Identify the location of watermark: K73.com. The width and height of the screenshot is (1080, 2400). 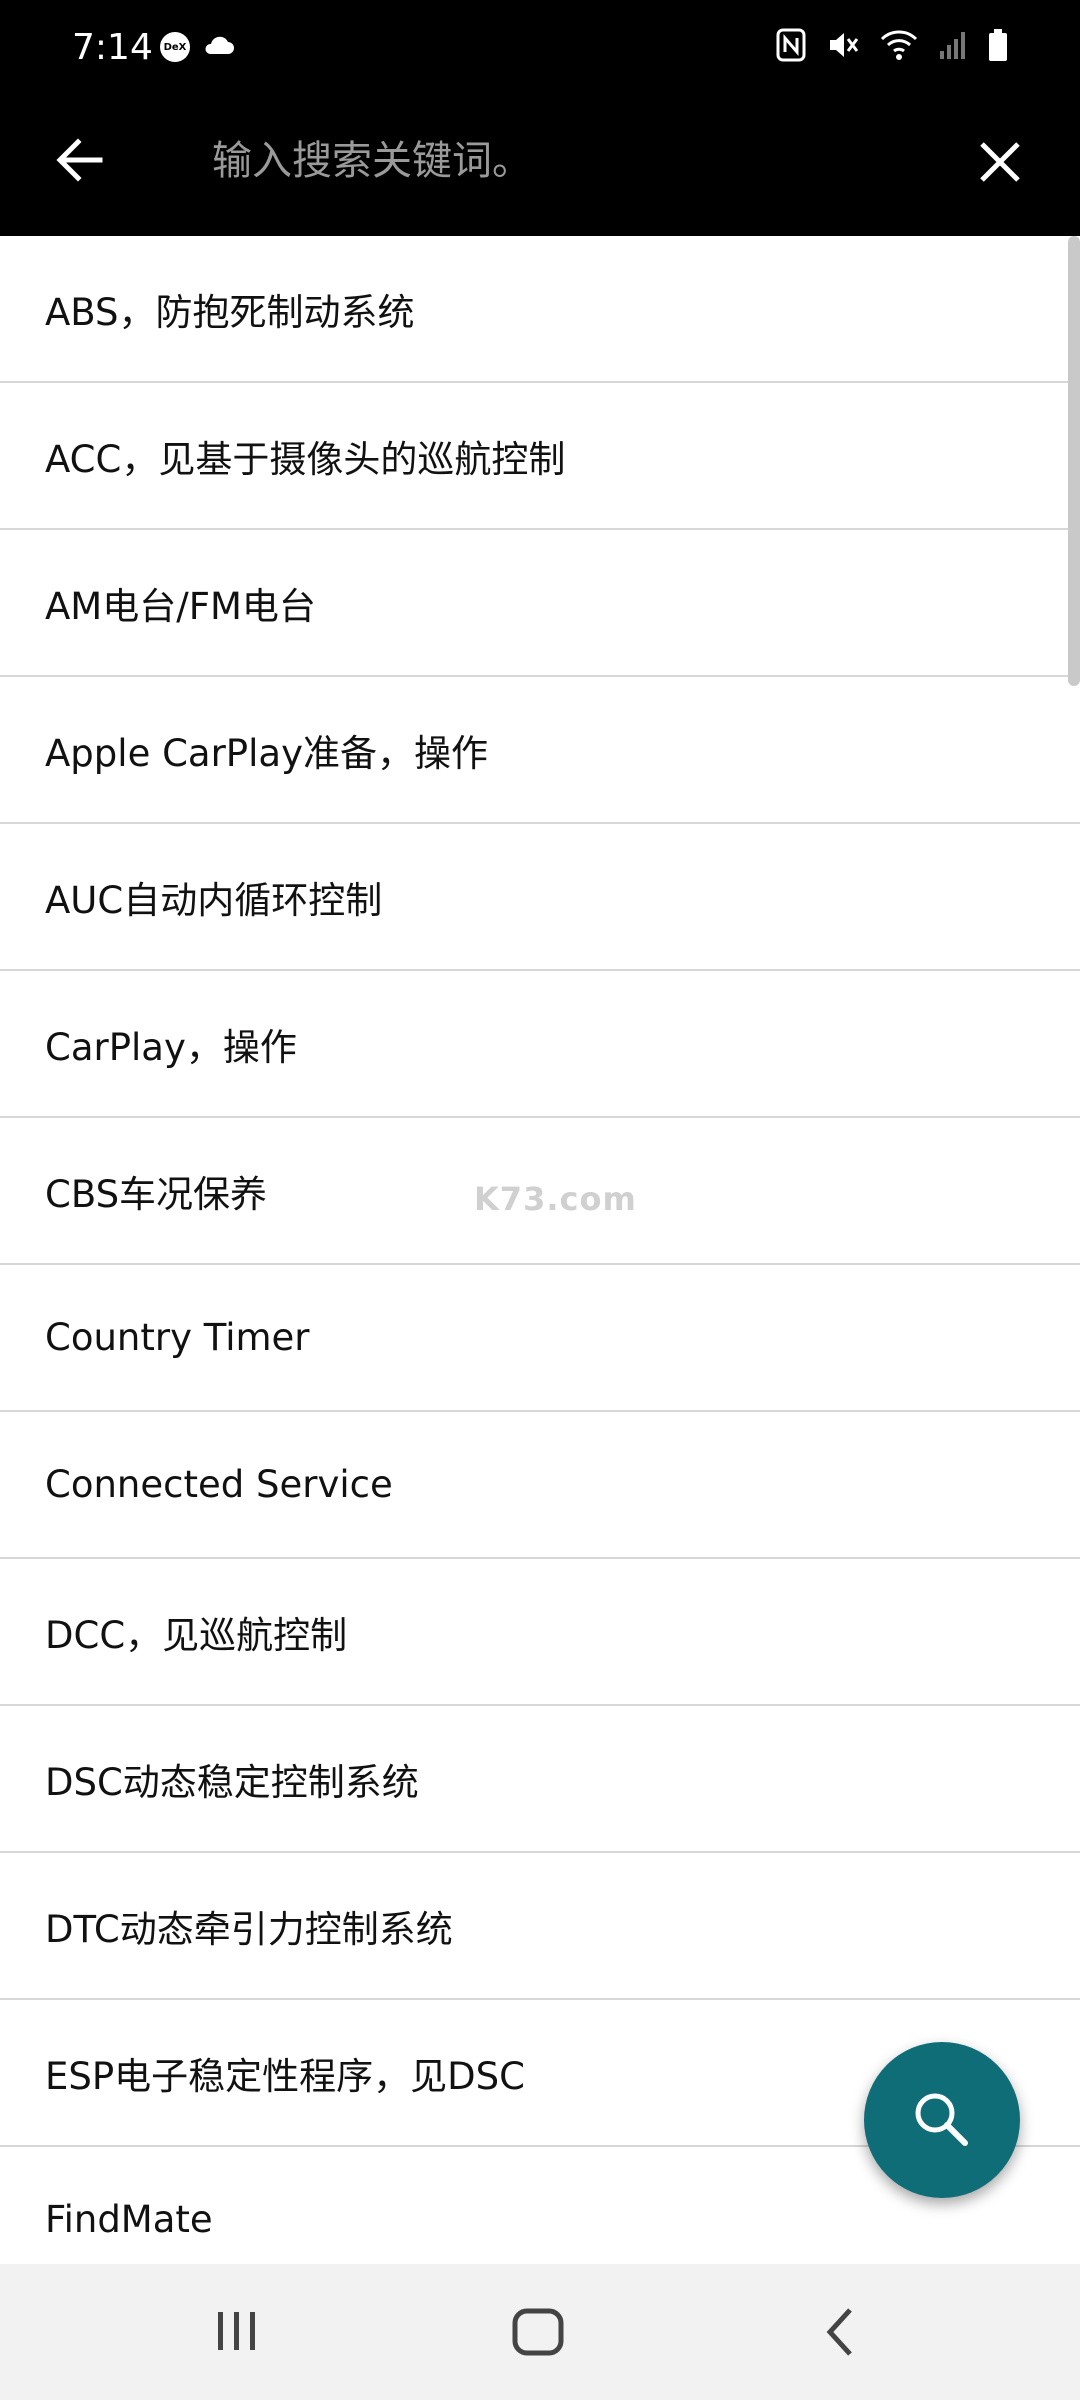
(555, 1199).